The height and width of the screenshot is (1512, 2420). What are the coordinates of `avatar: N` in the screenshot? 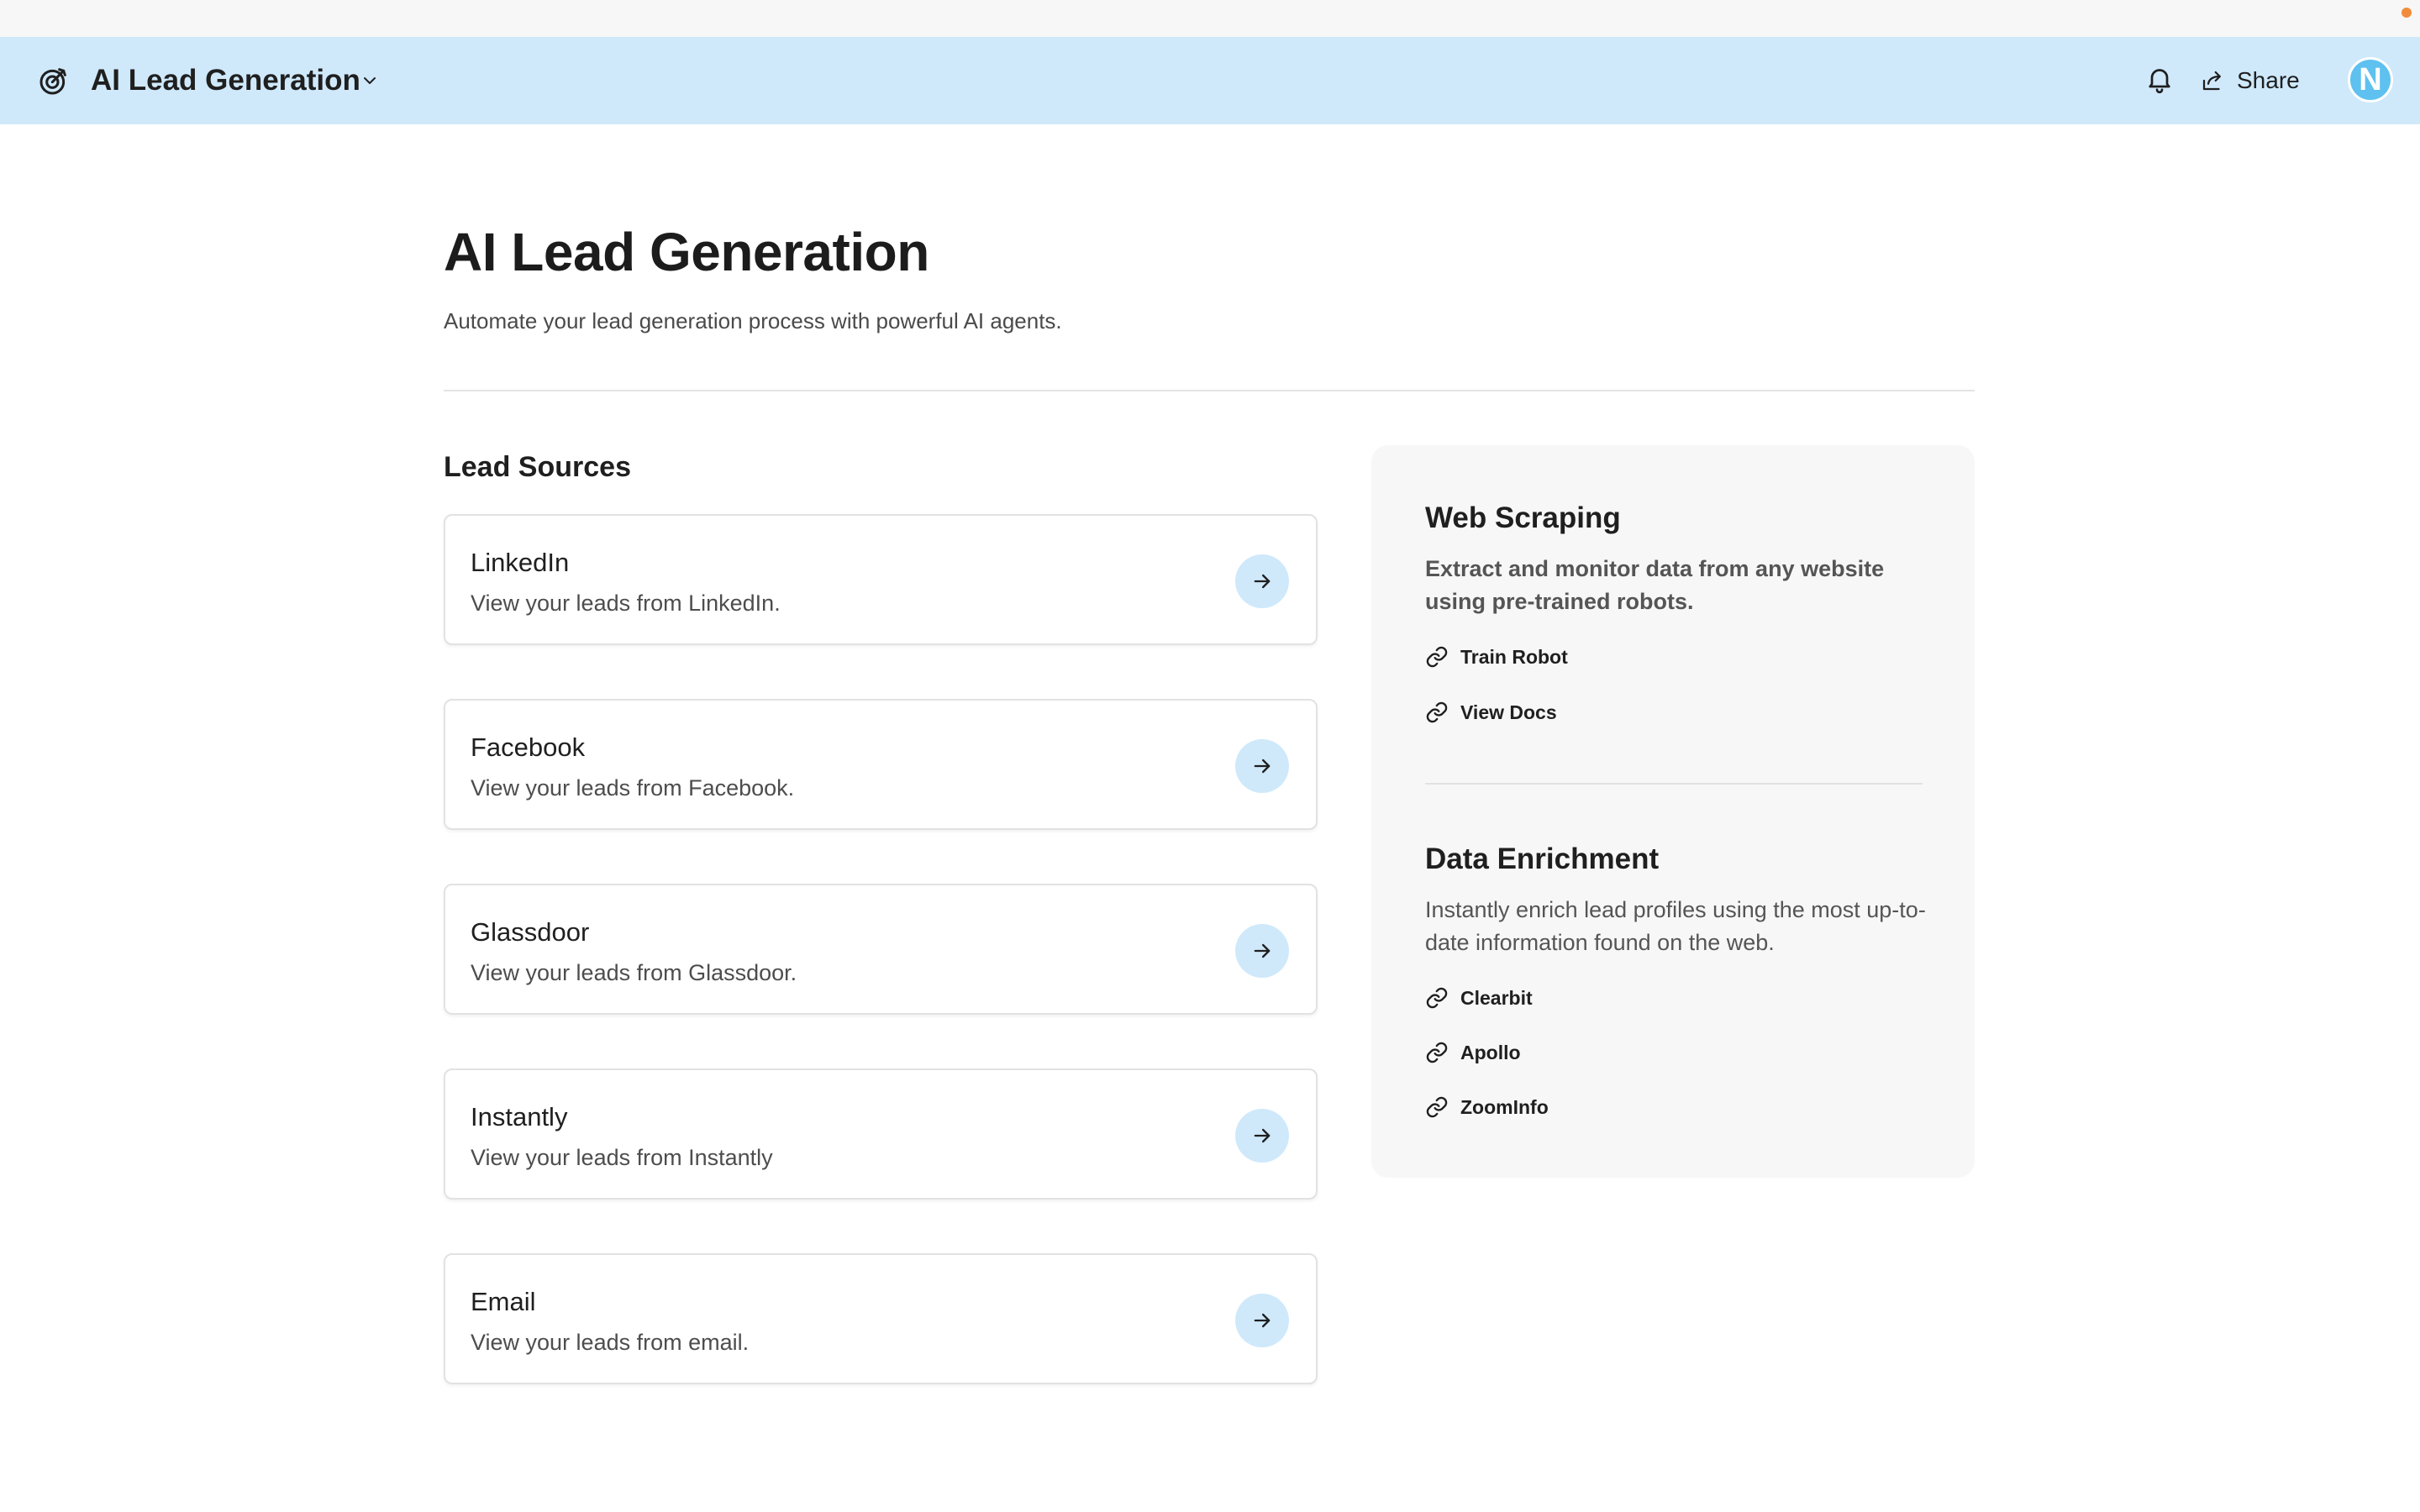 It's located at (2370, 79).